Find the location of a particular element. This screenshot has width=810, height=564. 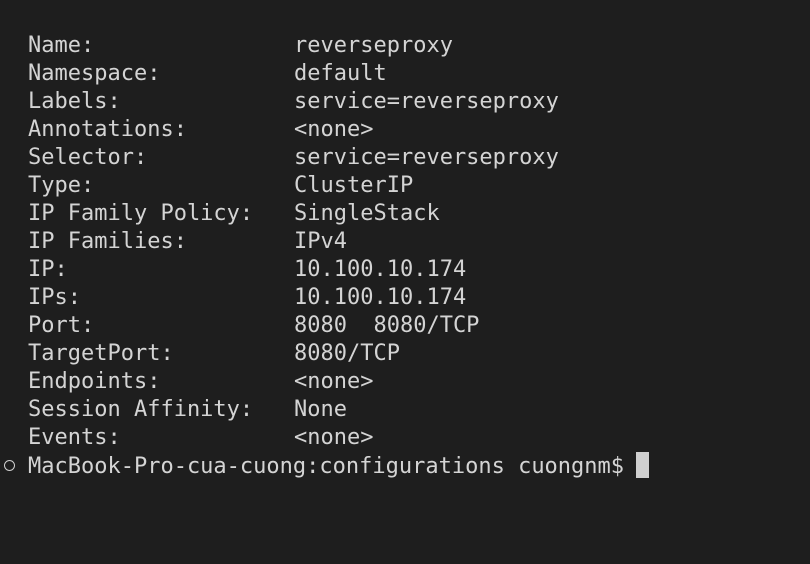

output-row-name: Name: reverseproxy is located at coordinates (293, 46).